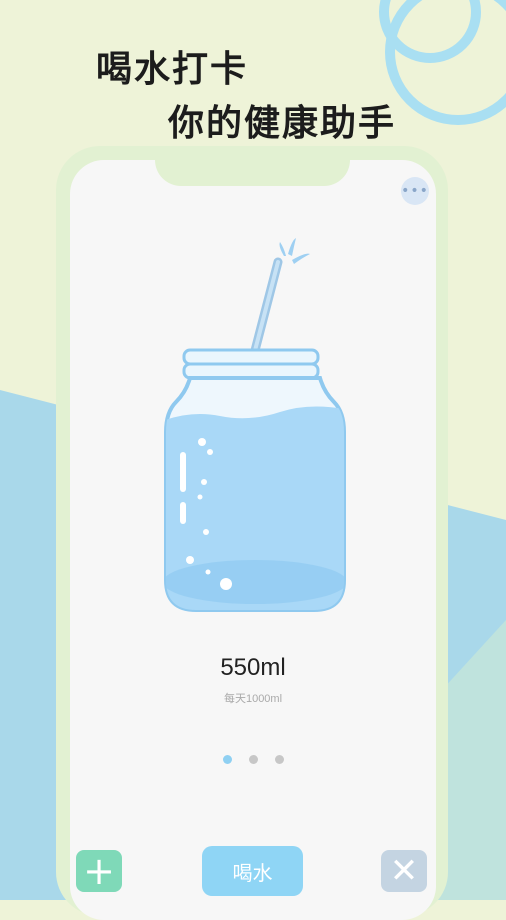  What do you see at coordinates (253, 667) in the screenshot?
I see `water-amount: 550ml` at bounding box center [253, 667].